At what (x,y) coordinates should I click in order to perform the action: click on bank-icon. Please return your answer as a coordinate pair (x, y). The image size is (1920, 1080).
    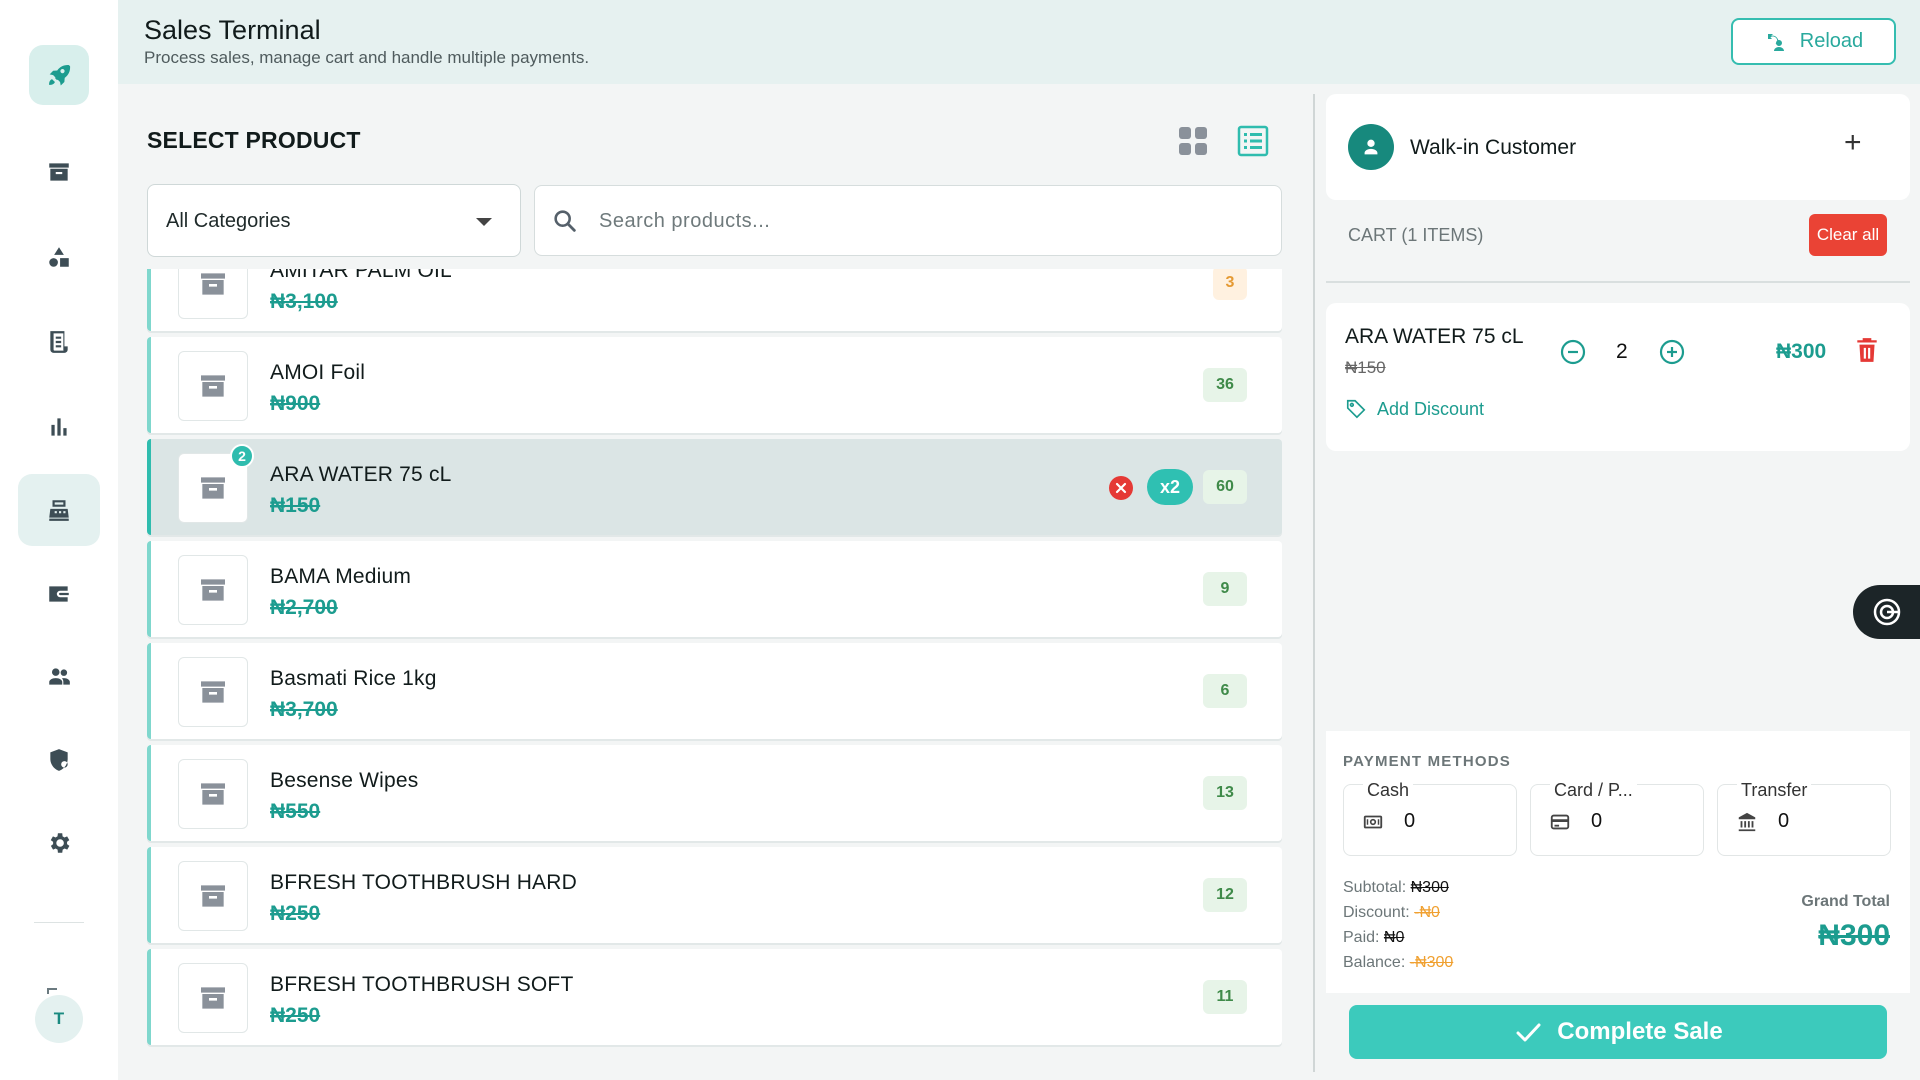
    Looking at the image, I should click on (1747, 822).